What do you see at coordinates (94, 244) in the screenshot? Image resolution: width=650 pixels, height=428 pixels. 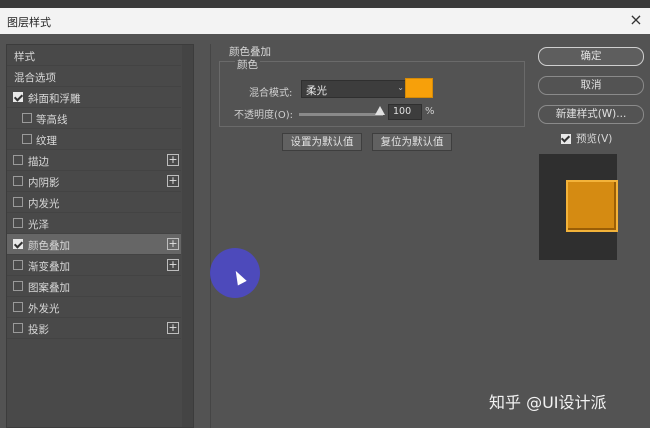 I see `style-item-color-overlay: 颜色叠加 +` at bounding box center [94, 244].